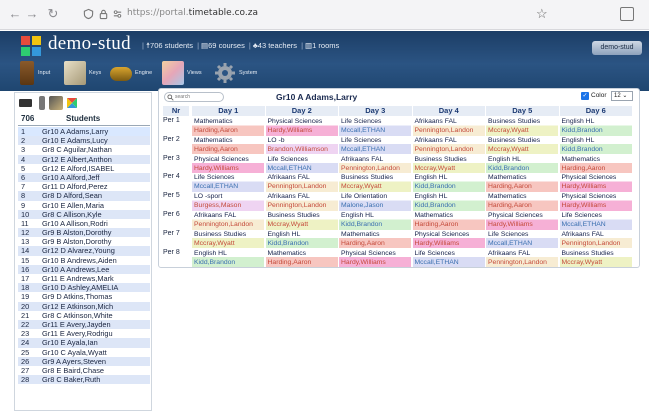  Describe the element at coordinates (192, 13) in the screenshot. I see `url-bar: https://portal.timetable.co.za` at that location.